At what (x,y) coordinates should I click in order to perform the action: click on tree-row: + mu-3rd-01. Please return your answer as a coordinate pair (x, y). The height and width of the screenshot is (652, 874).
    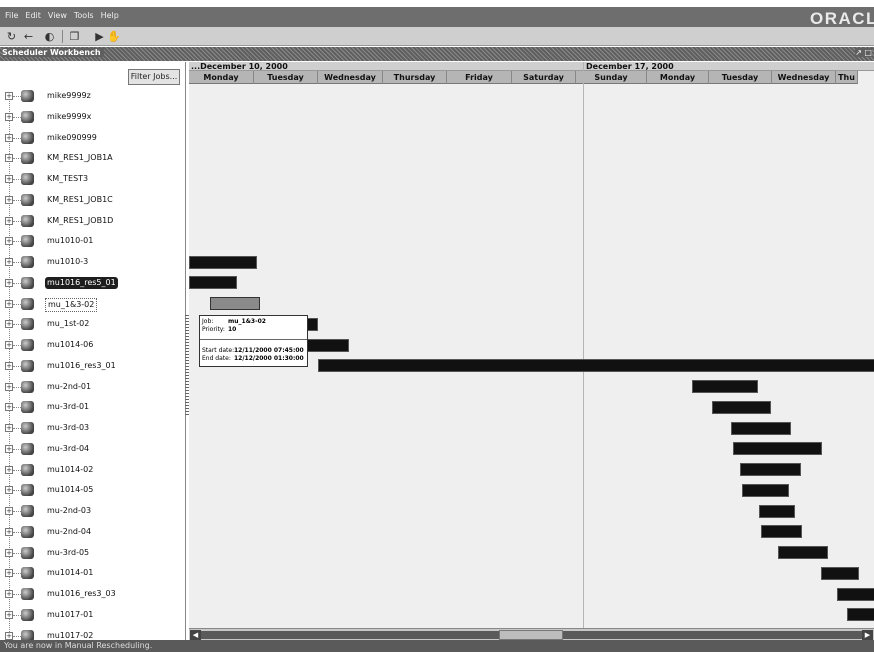
    Looking at the image, I should click on (92, 407).